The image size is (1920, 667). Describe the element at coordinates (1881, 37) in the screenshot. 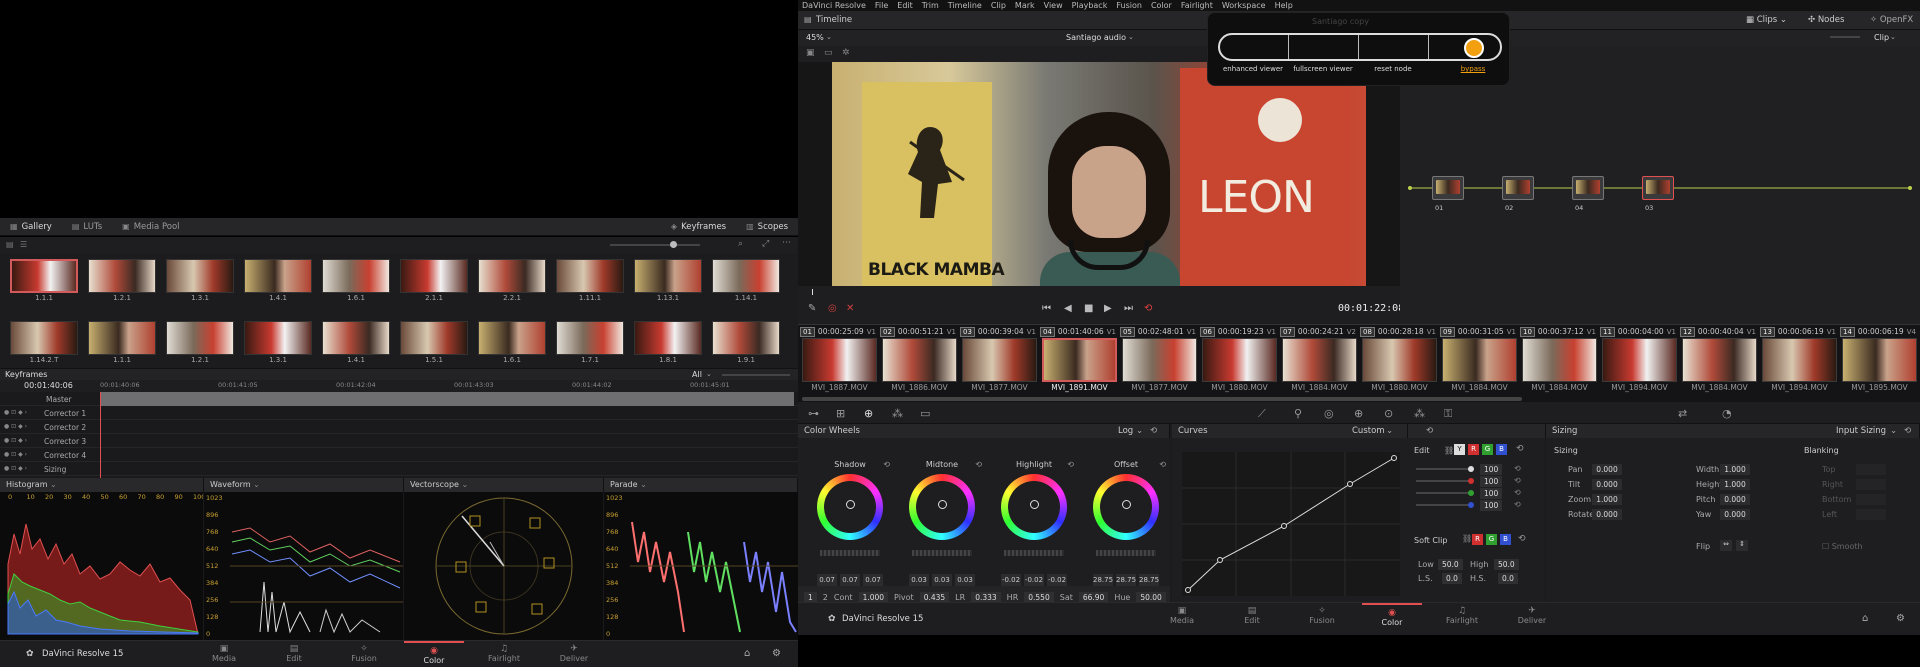

I see `node-mode: Clip` at that location.